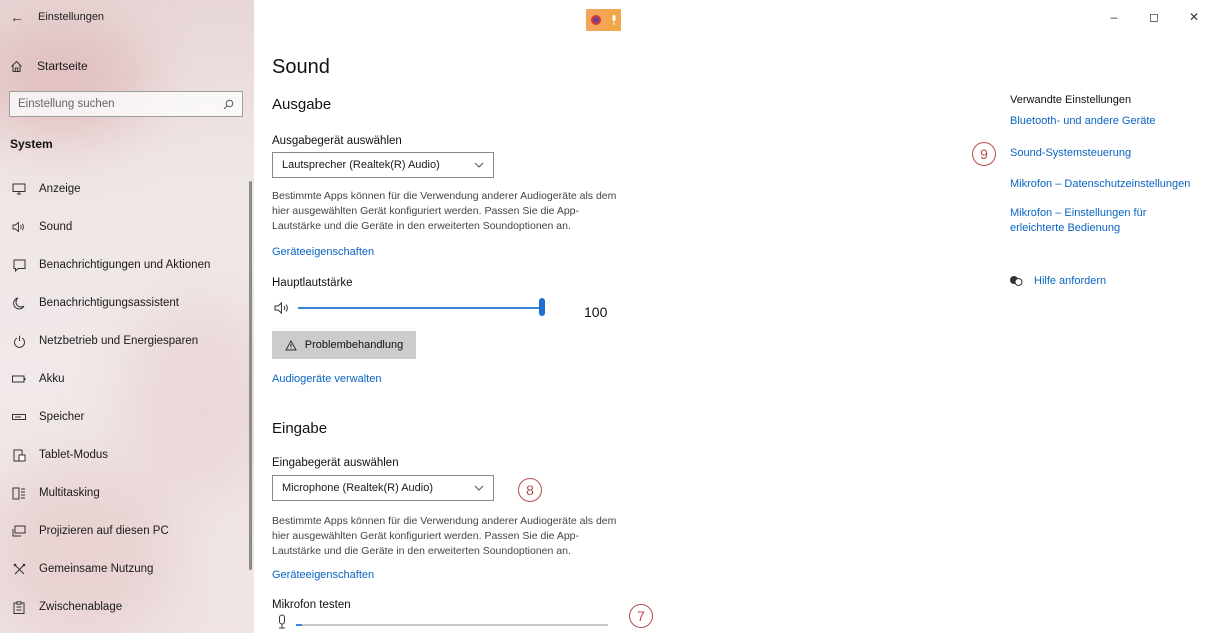 This screenshot has height=633, width=1214. I want to click on get-help-link: Hilfe anfordern, so click(1057, 281).